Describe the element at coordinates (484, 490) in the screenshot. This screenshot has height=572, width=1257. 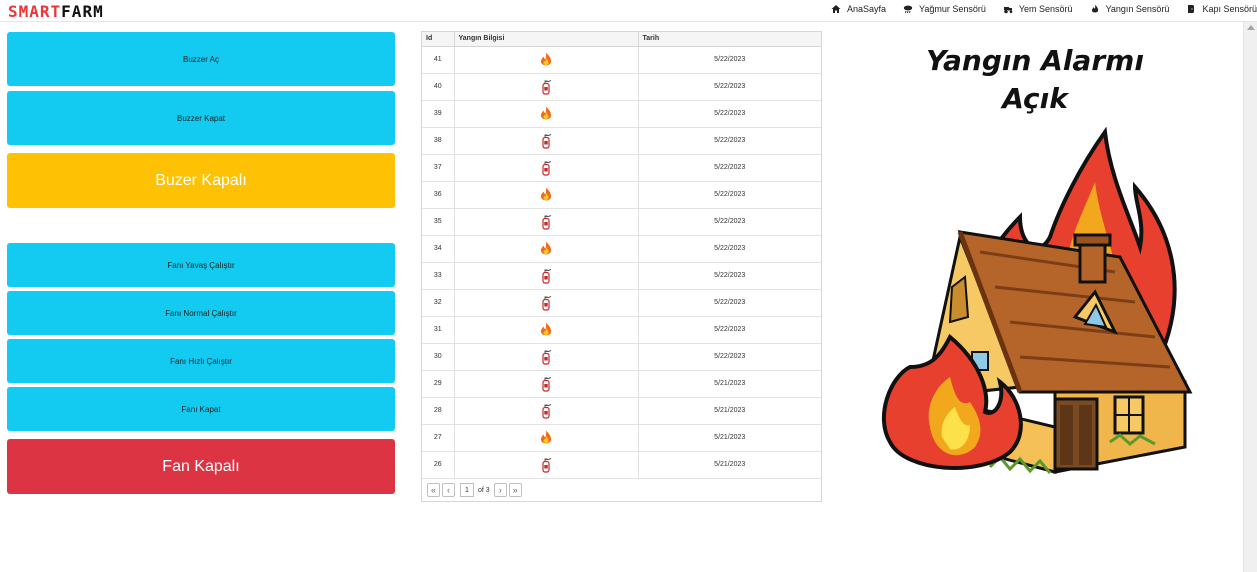
I see `page-count: of 3` at that location.